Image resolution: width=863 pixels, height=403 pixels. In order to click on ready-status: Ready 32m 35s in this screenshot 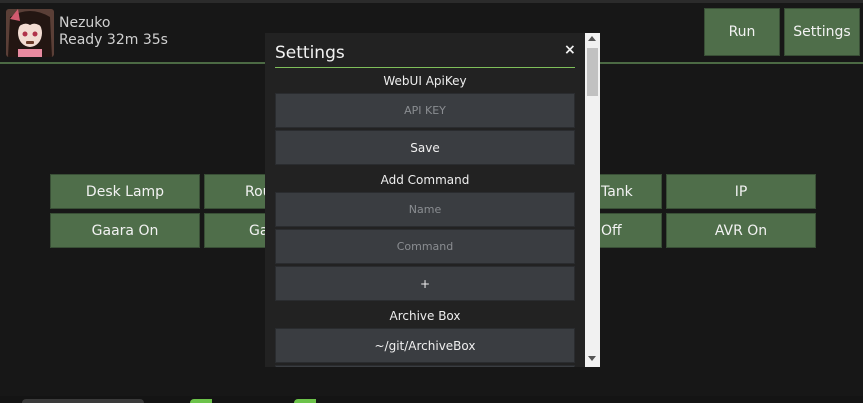, I will do `click(113, 40)`.